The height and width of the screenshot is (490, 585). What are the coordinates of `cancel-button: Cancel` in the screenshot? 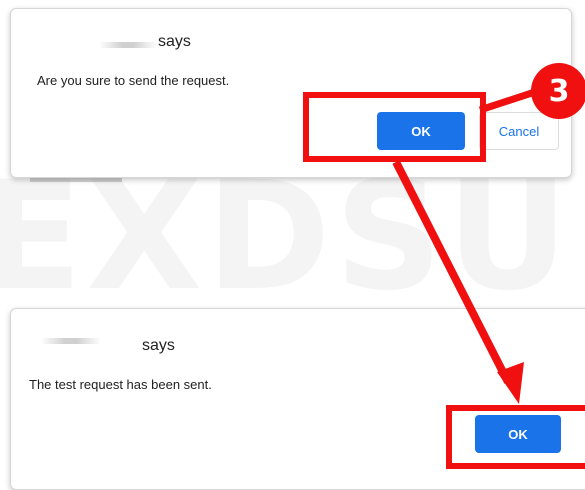 It's located at (519, 131).